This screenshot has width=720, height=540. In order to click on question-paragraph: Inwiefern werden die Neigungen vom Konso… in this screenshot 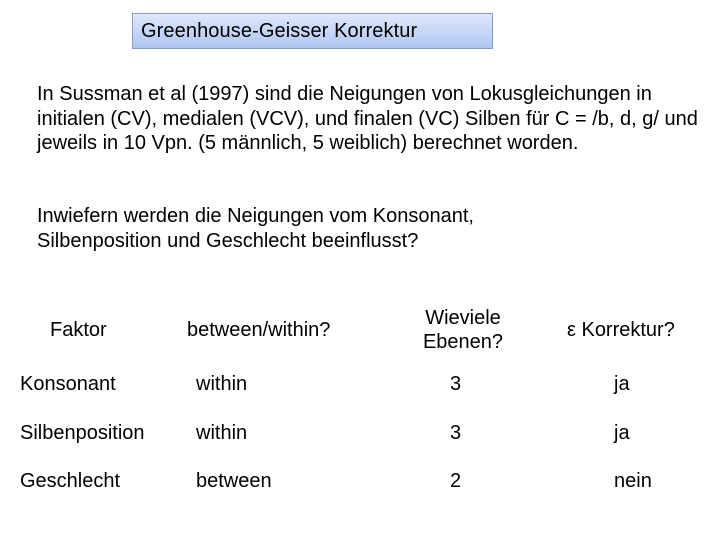, I will do `click(255, 228)`.